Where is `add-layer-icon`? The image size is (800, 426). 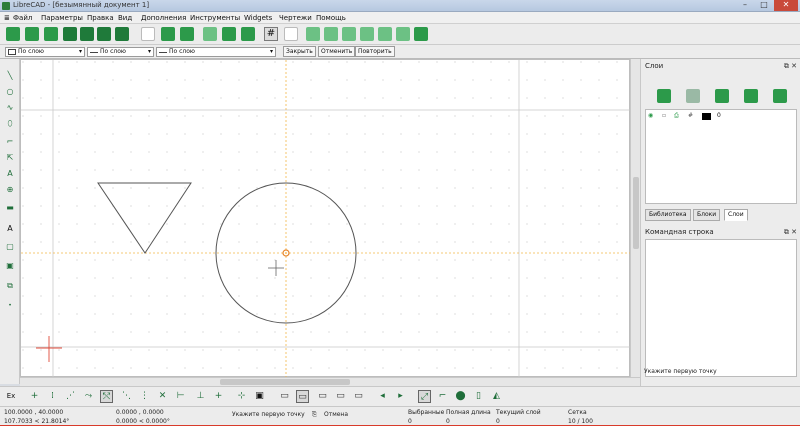
add-layer-icon is located at coordinates (722, 96).